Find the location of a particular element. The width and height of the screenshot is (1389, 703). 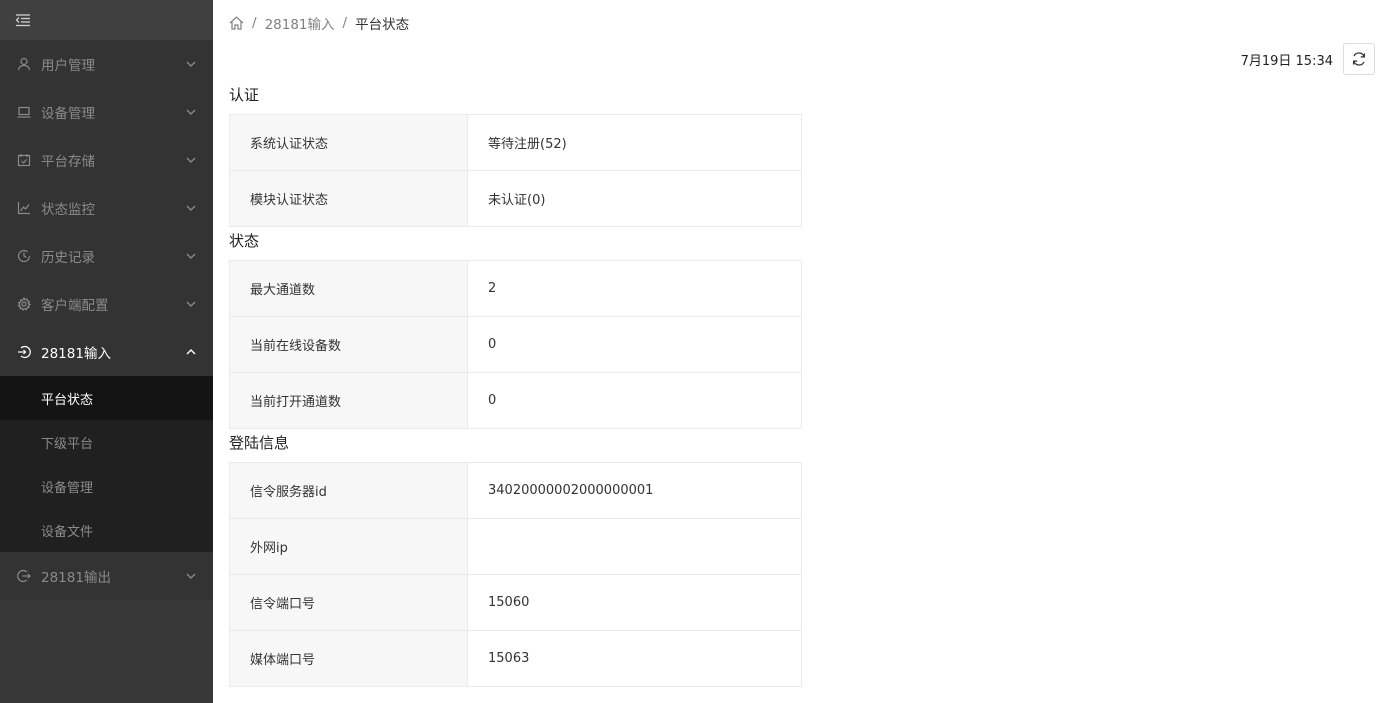

table-row: 系统认证状态 等待注册(52) is located at coordinates (515, 142).